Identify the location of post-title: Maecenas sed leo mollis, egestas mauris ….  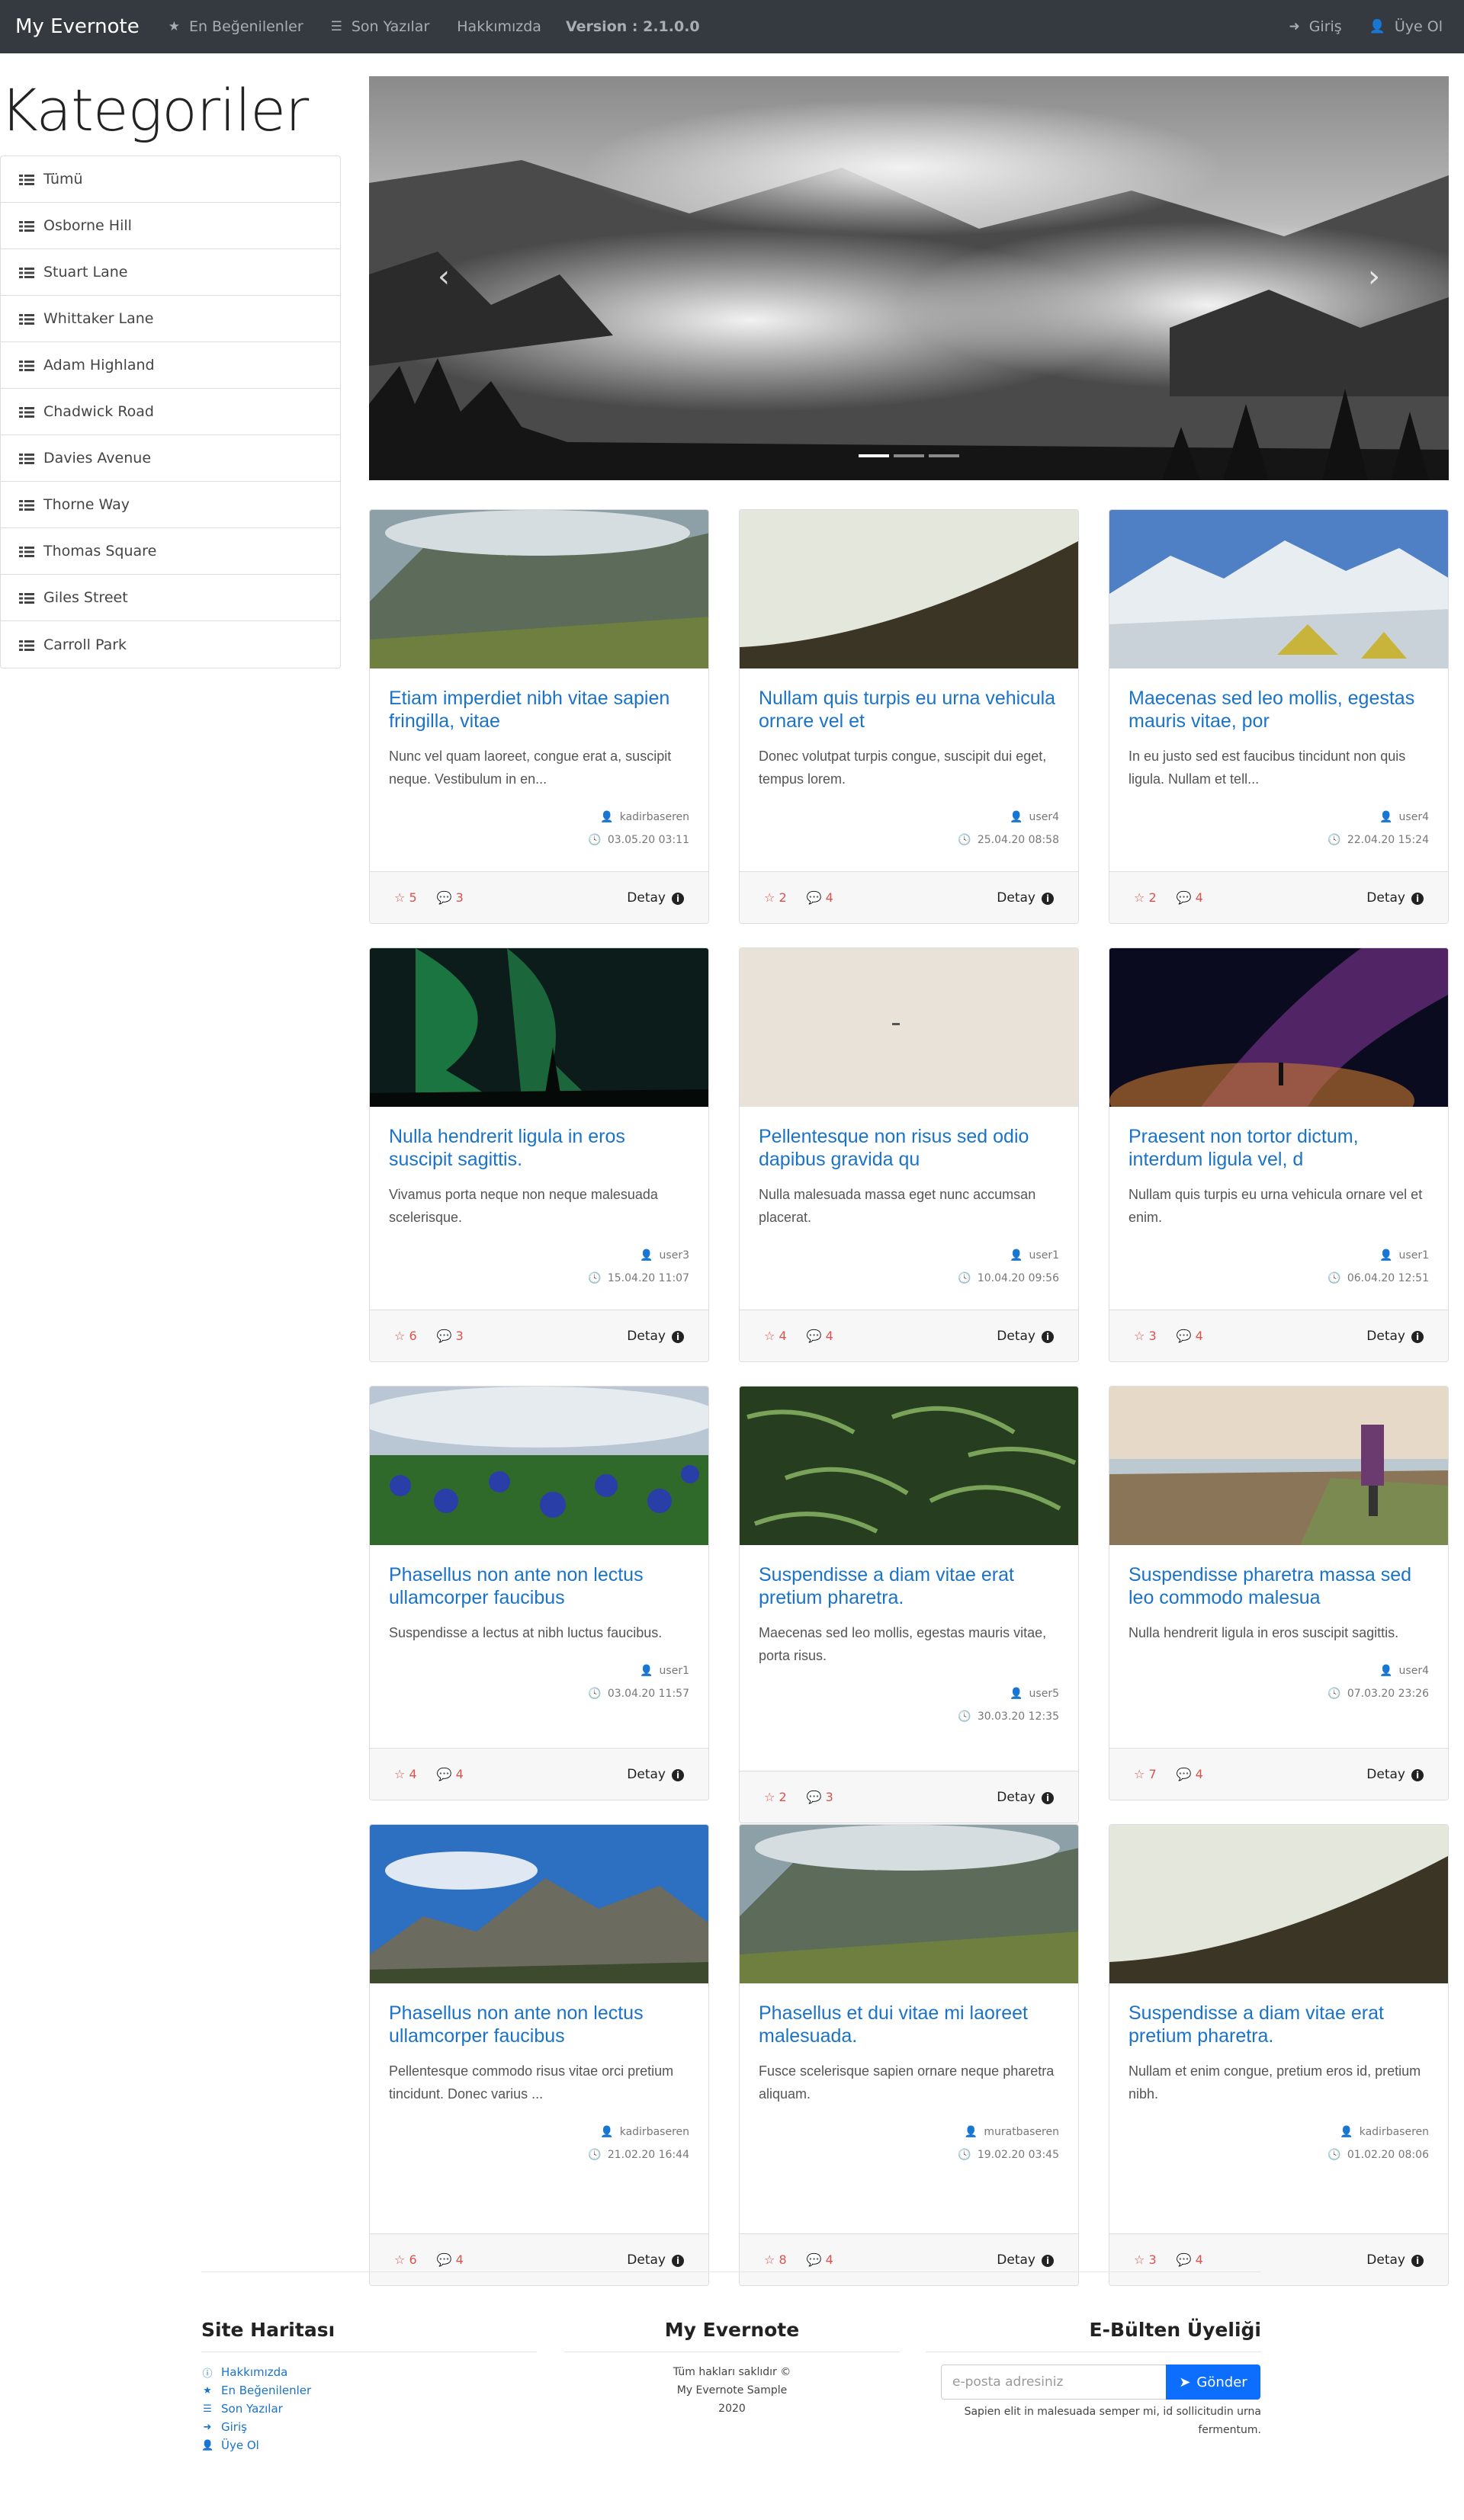
(1278, 710).